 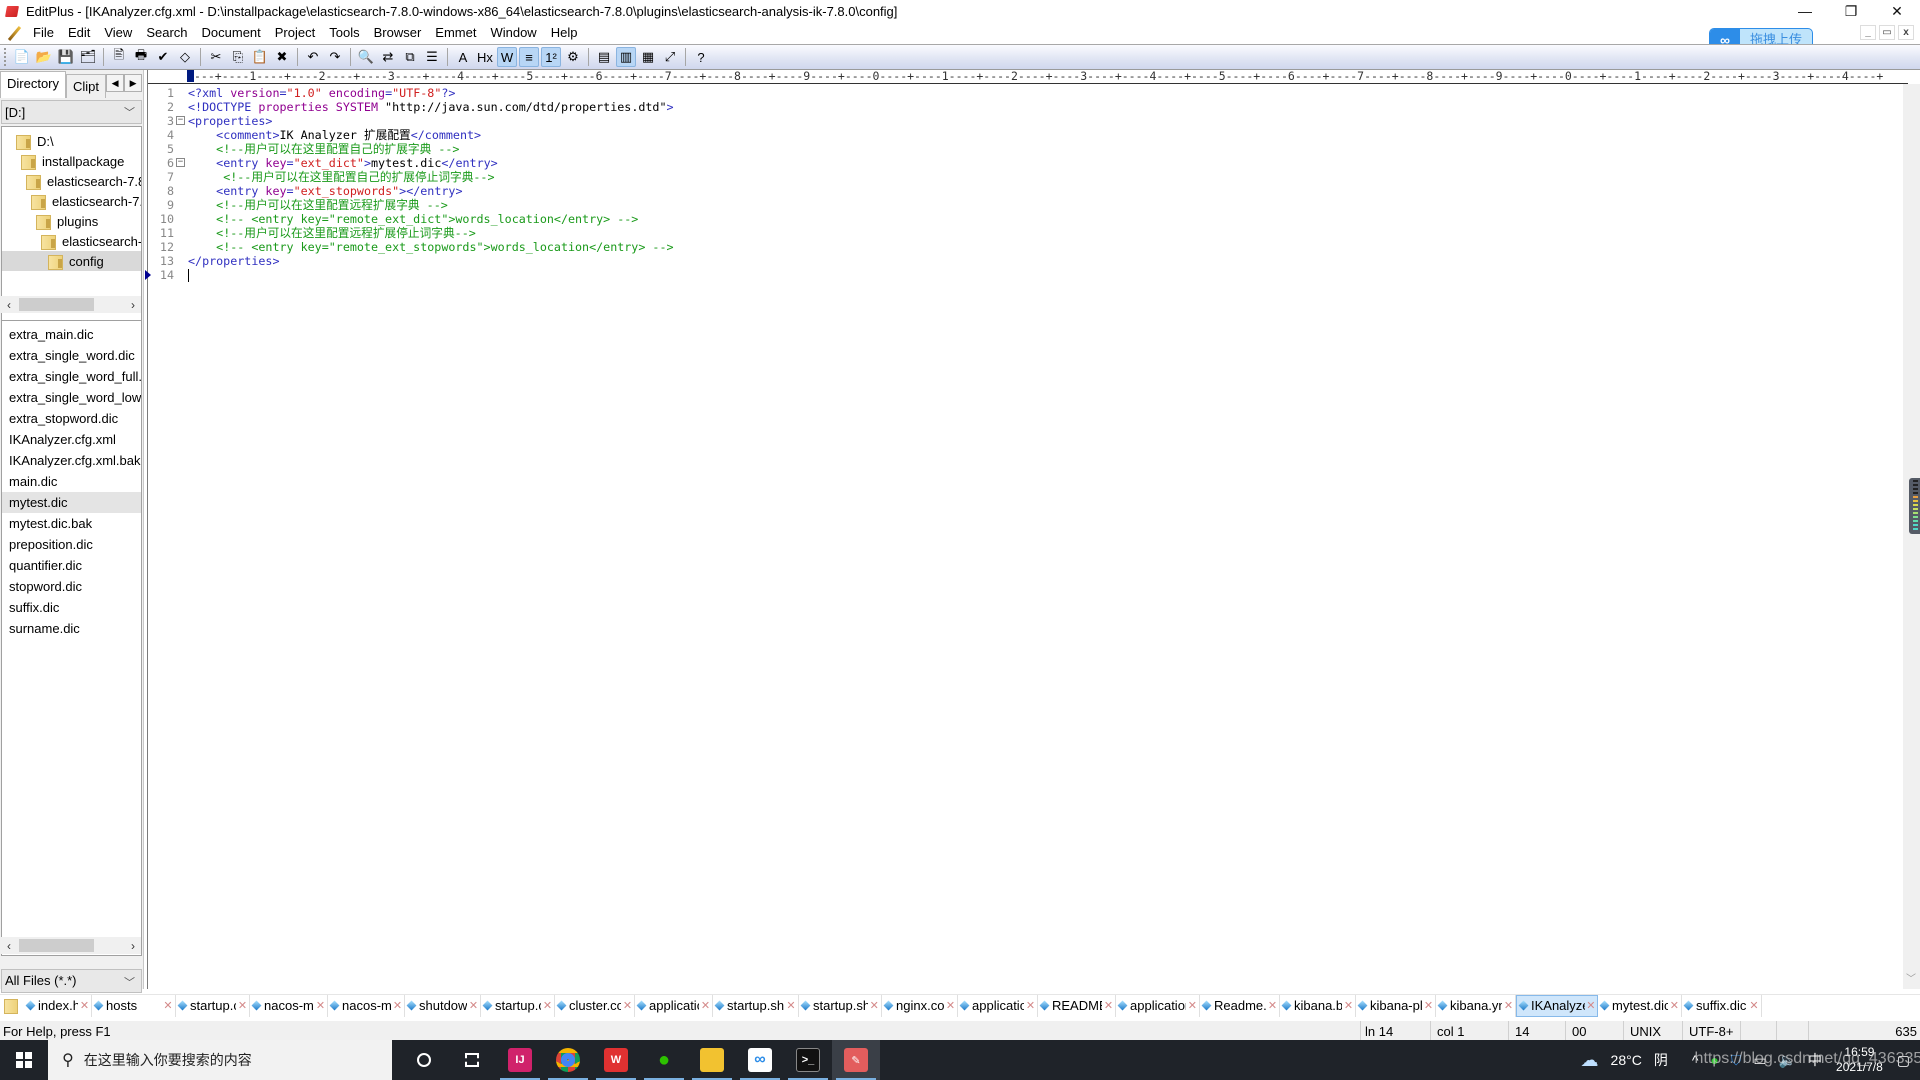 I want to click on tree-horizontal-scrollbar: ‹ ›, so click(x=71, y=304).